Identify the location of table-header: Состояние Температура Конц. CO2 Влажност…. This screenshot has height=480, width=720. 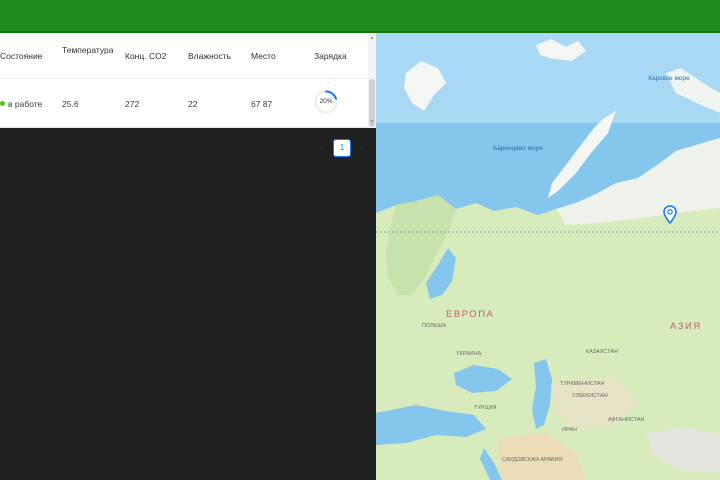
(184, 56).